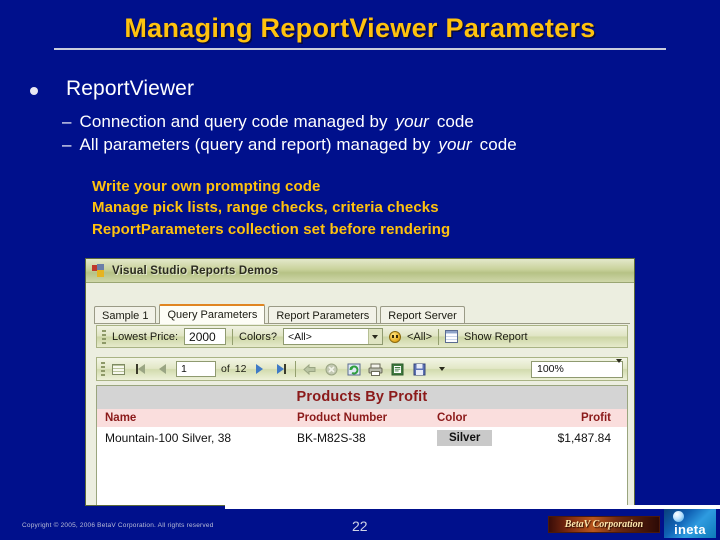  I want to click on bullet-level1-label: ReportViewer, so click(130, 88).